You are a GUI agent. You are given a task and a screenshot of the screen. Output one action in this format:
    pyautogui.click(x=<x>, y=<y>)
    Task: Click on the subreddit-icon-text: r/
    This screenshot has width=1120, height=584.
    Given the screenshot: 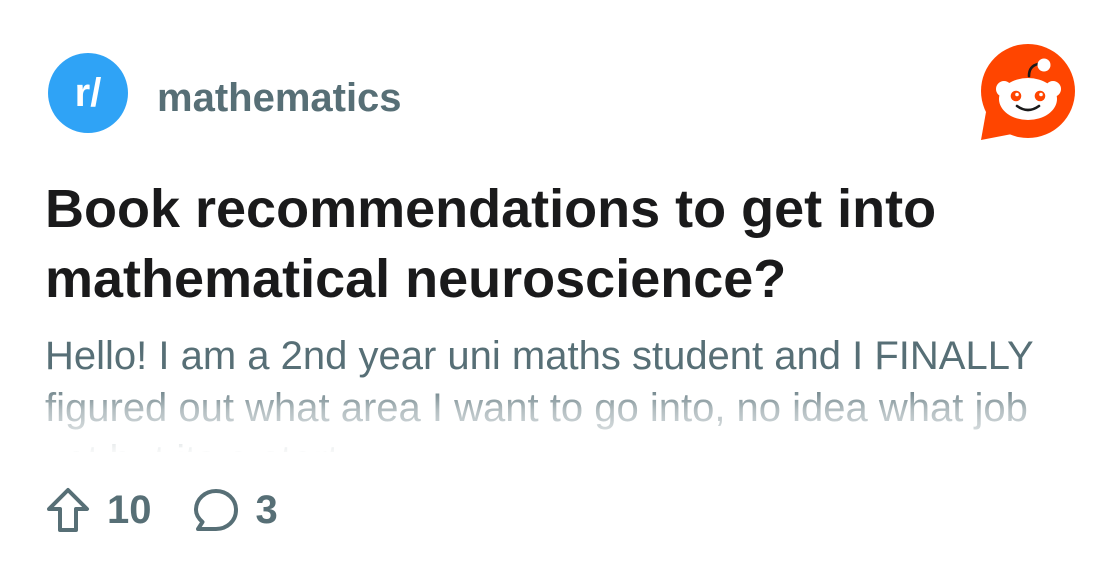 What is the action you would take?
    pyautogui.click(x=88, y=93)
    